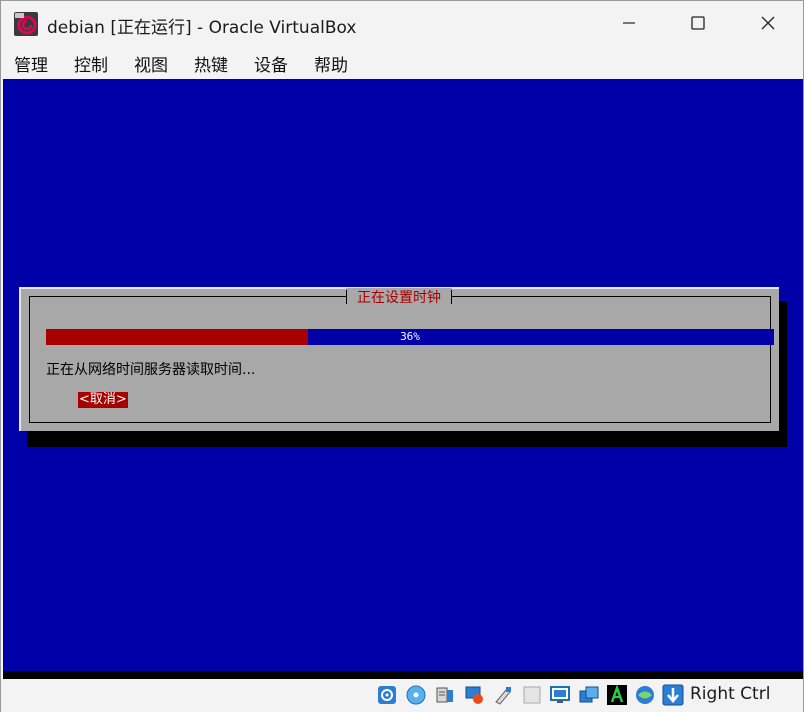  What do you see at coordinates (589, 695) in the screenshot?
I see `capture-icon` at bounding box center [589, 695].